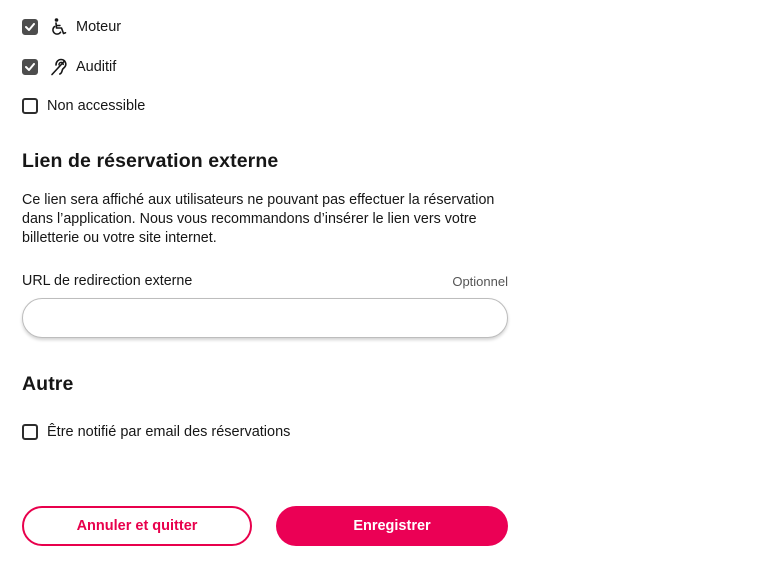  Describe the element at coordinates (137, 526) in the screenshot. I see `cancel-and-quit-button: Annuler et quitter` at that location.